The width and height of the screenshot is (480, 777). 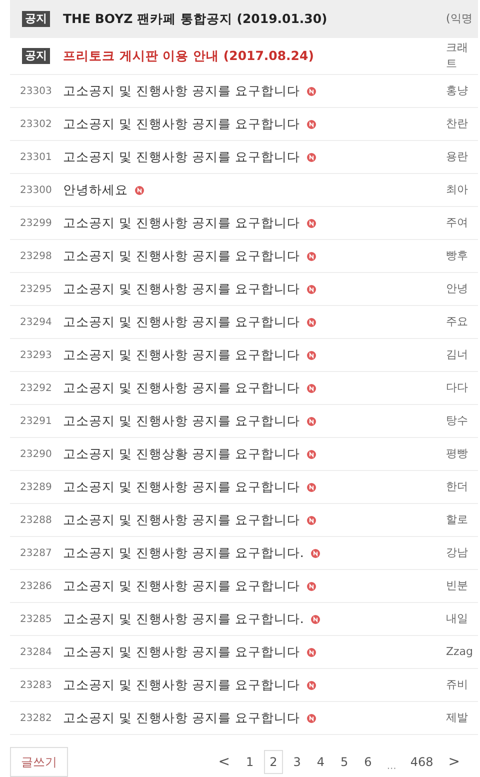 I want to click on post-number: 23300, so click(x=36, y=191).